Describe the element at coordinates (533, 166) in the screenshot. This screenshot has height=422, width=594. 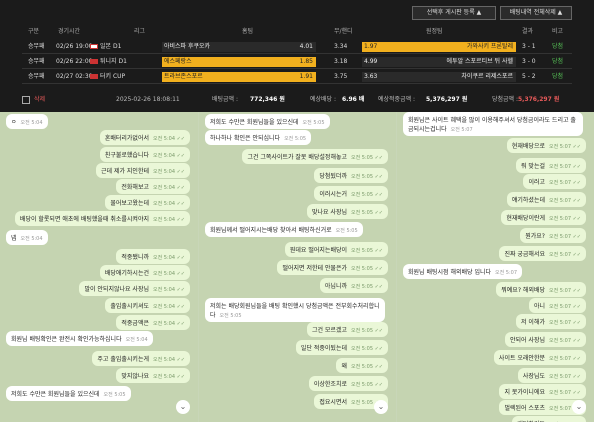
I see `message-text: 줘 맞는걸` at that location.